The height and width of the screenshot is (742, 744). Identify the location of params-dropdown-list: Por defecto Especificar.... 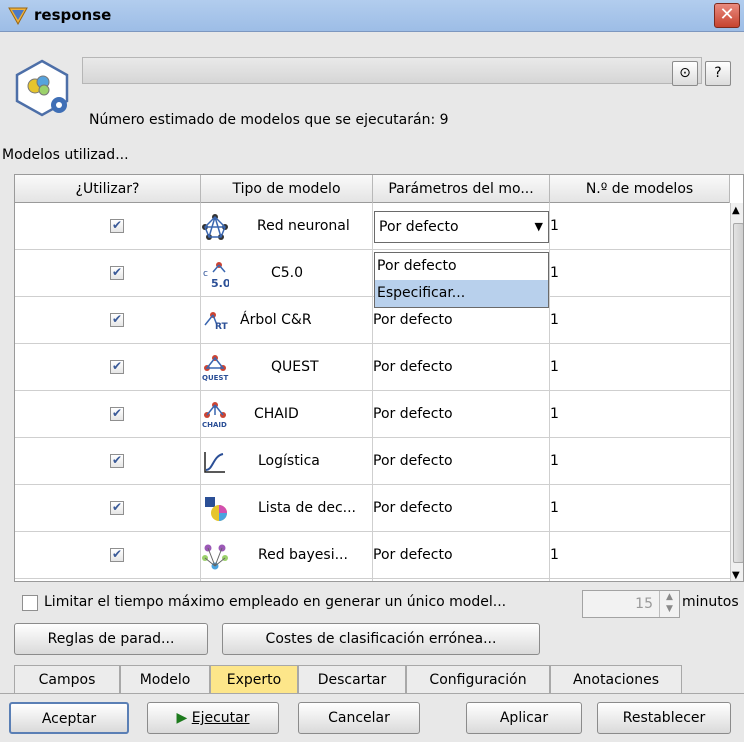
(461, 280).